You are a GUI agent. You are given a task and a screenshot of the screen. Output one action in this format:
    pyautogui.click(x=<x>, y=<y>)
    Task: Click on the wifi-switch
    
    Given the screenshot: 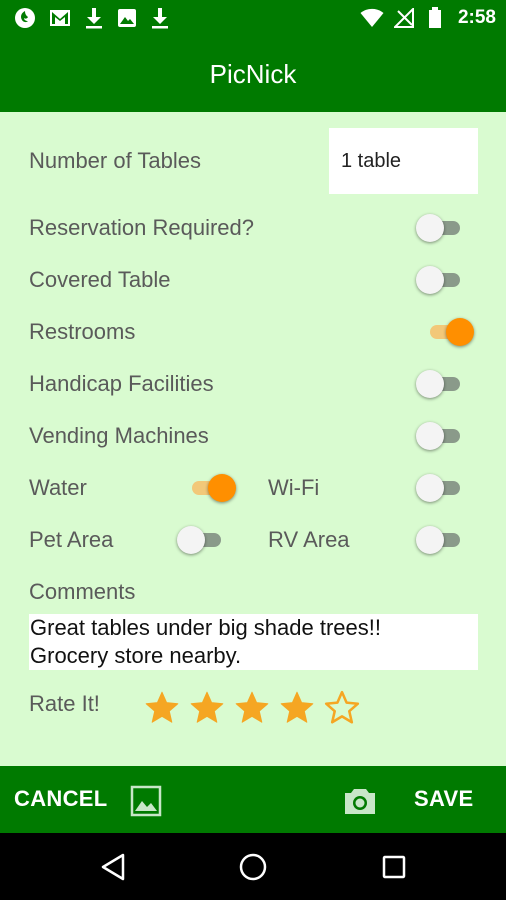 What is the action you would take?
    pyautogui.click(x=441, y=487)
    